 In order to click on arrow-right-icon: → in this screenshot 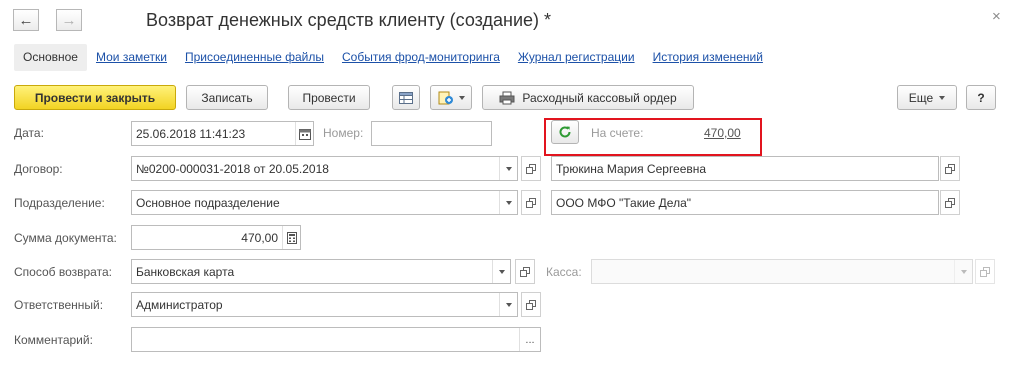, I will do `click(69, 20)`.